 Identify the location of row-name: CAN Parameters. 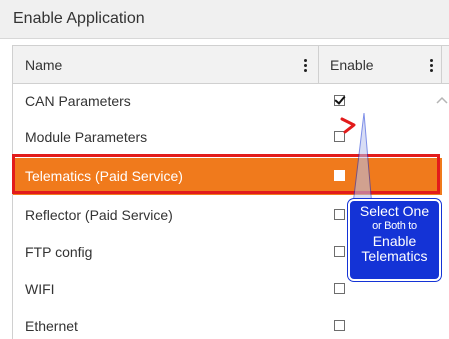
(78, 101).